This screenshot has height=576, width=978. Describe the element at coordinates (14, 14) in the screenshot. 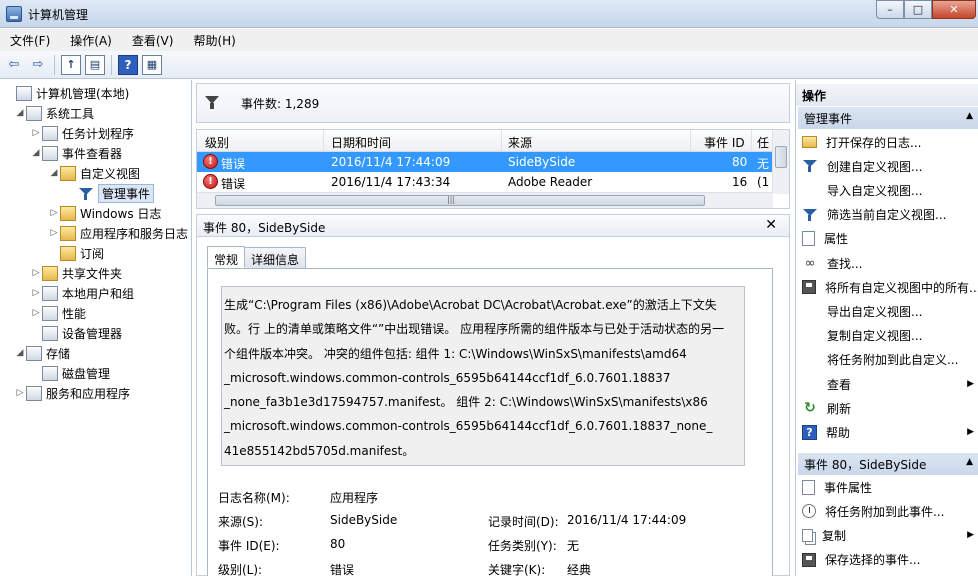

I see `computer-management-icon` at that location.